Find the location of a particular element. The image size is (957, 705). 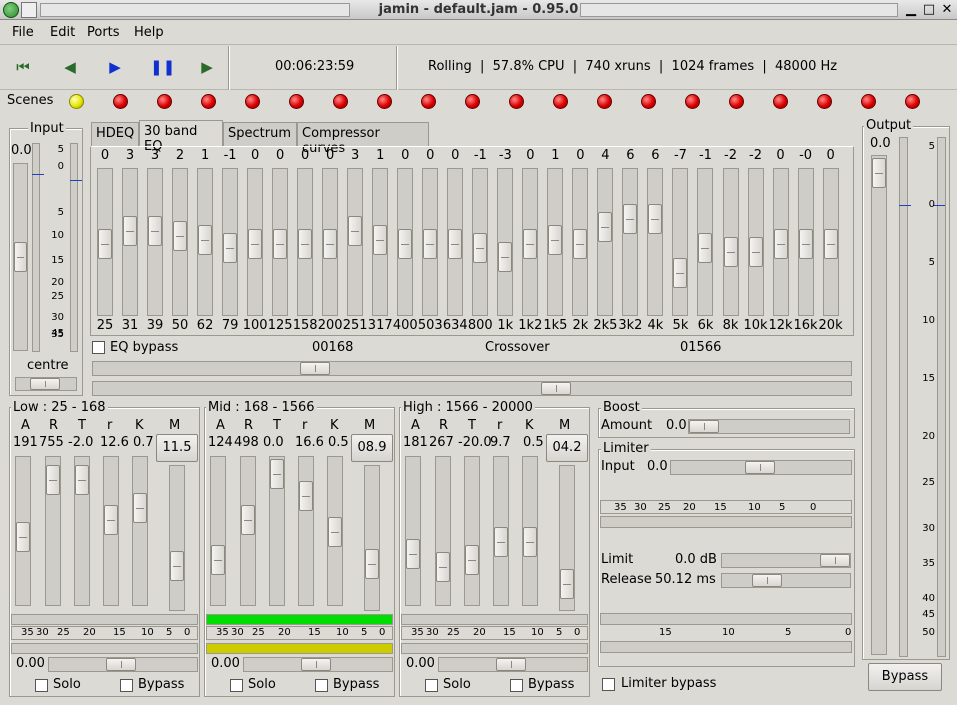

menu-edit: Edit is located at coordinates (62, 32).